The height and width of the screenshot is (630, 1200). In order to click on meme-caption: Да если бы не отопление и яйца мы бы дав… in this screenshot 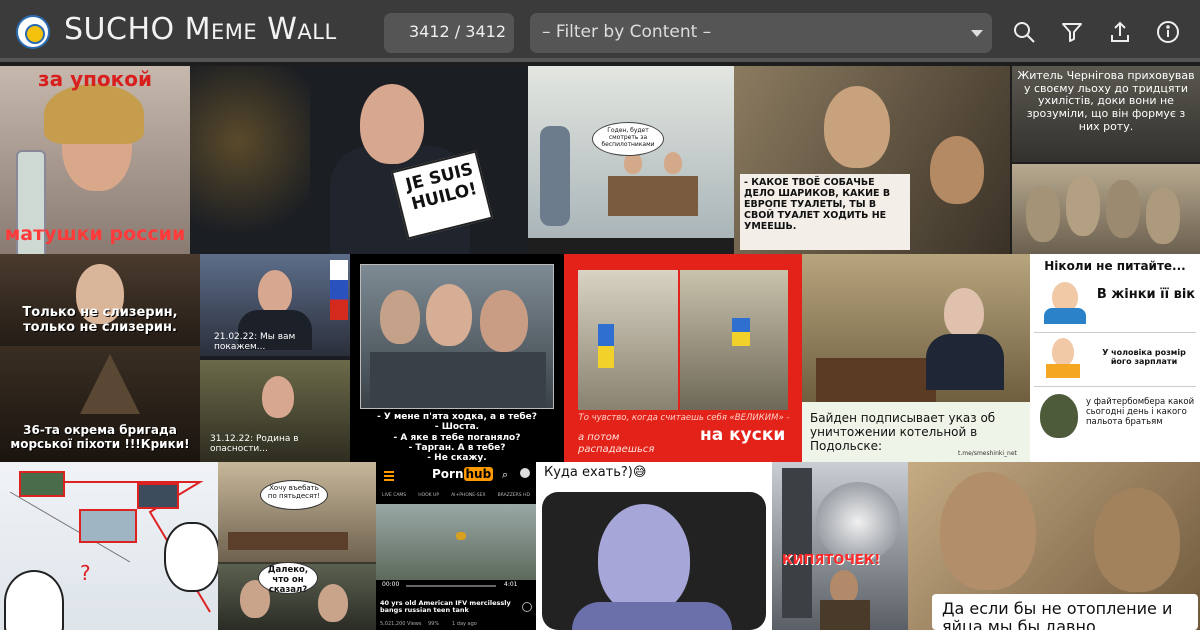, I will do `click(1057, 614)`.